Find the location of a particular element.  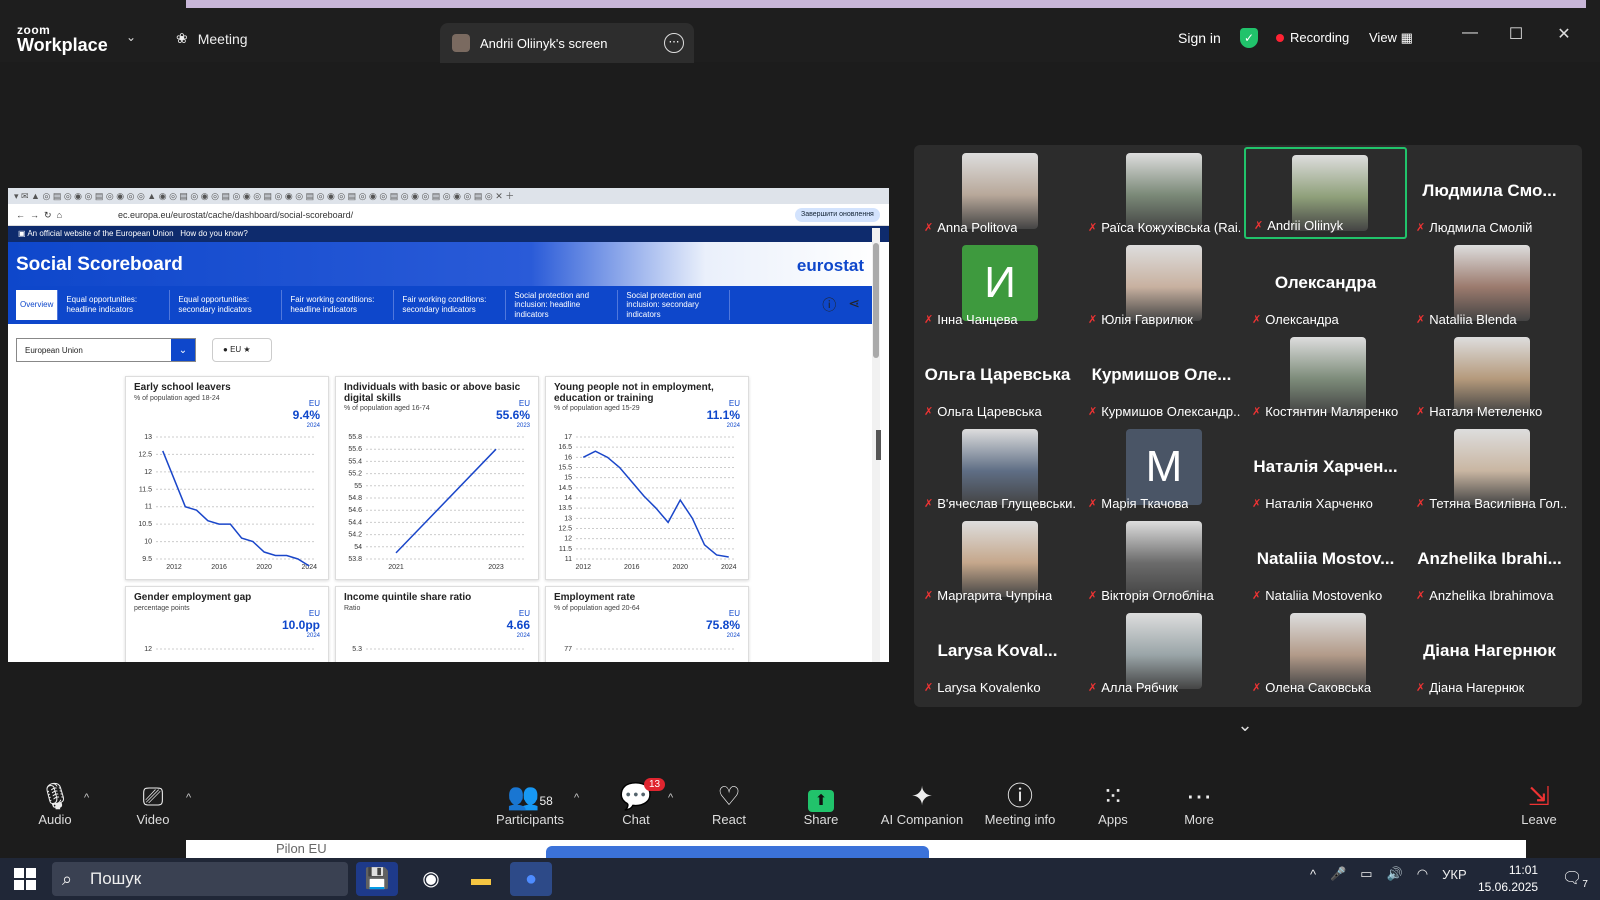

participant-tile: ✗ Алла Рябчик is located at coordinates (1161, 653).